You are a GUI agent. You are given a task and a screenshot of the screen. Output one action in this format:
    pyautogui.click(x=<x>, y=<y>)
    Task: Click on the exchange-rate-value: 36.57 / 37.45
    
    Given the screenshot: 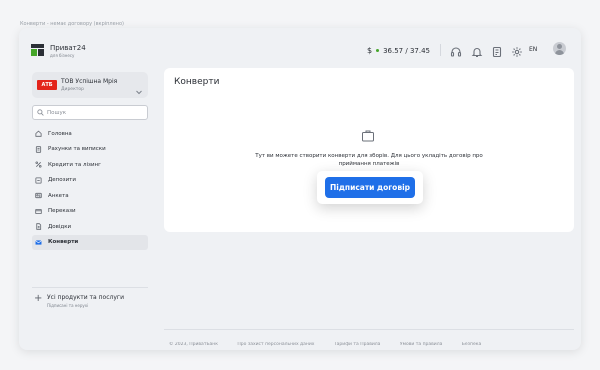 What is the action you would take?
    pyautogui.click(x=406, y=50)
    